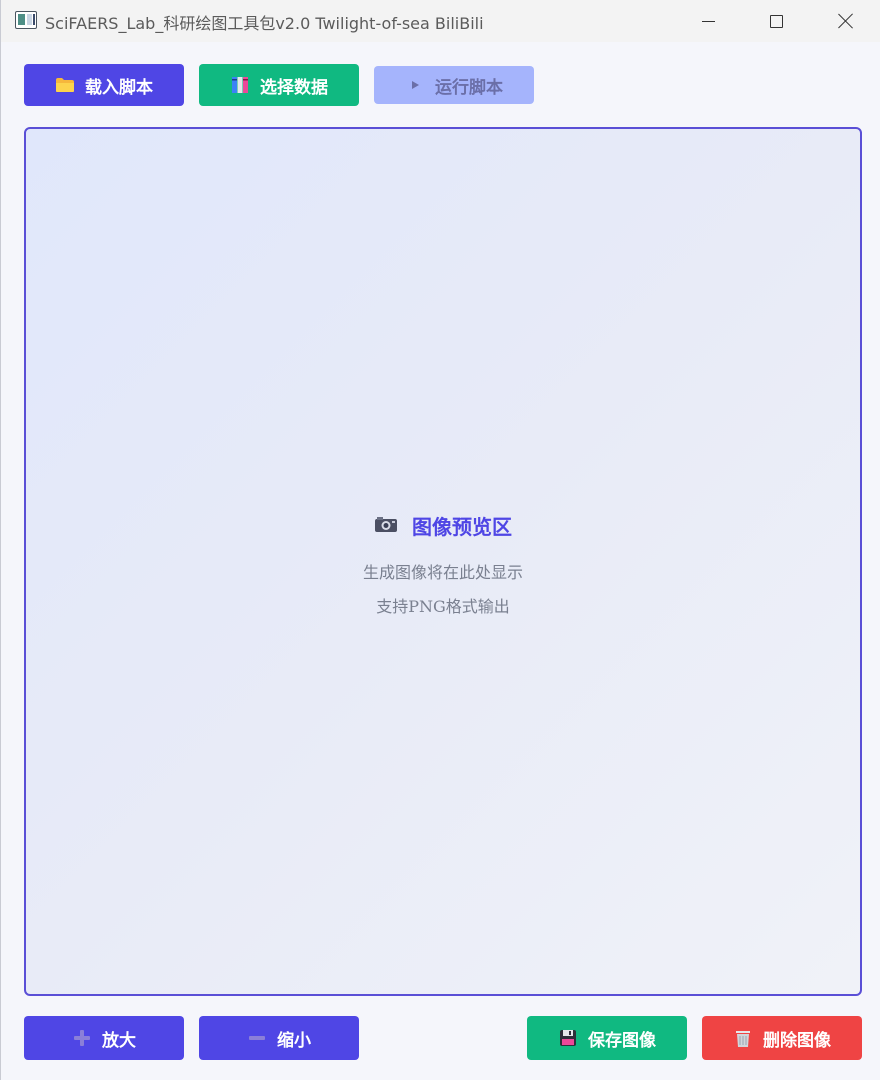 This screenshot has height=1080, width=880. What do you see at coordinates (82, 1038) in the screenshot?
I see `plus-icon` at bounding box center [82, 1038].